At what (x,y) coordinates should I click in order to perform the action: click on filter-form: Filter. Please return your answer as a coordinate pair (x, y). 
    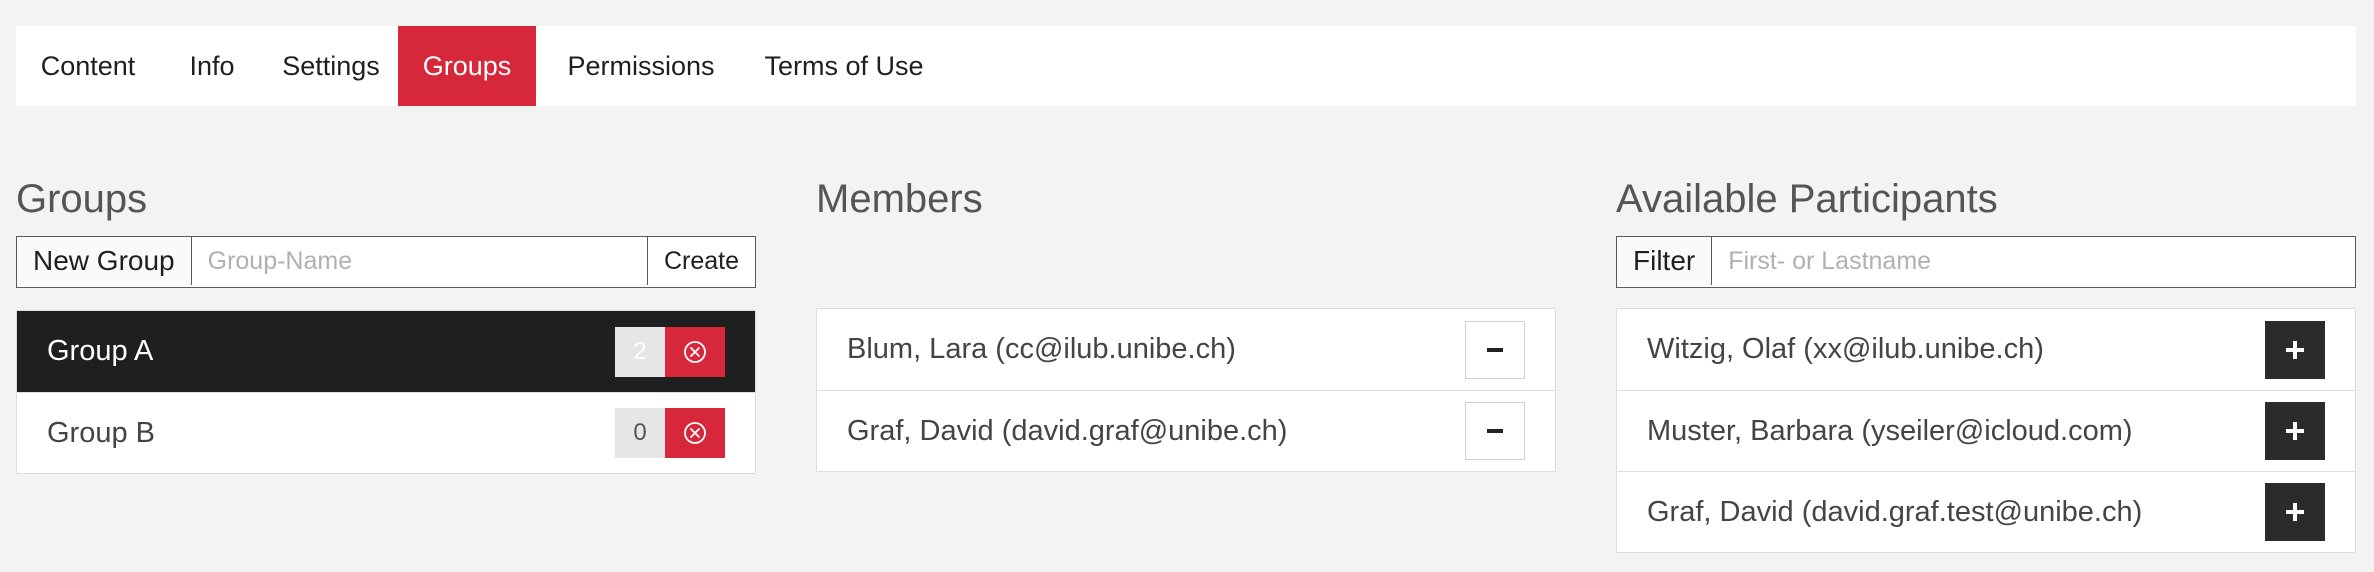
    Looking at the image, I should click on (1986, 262).